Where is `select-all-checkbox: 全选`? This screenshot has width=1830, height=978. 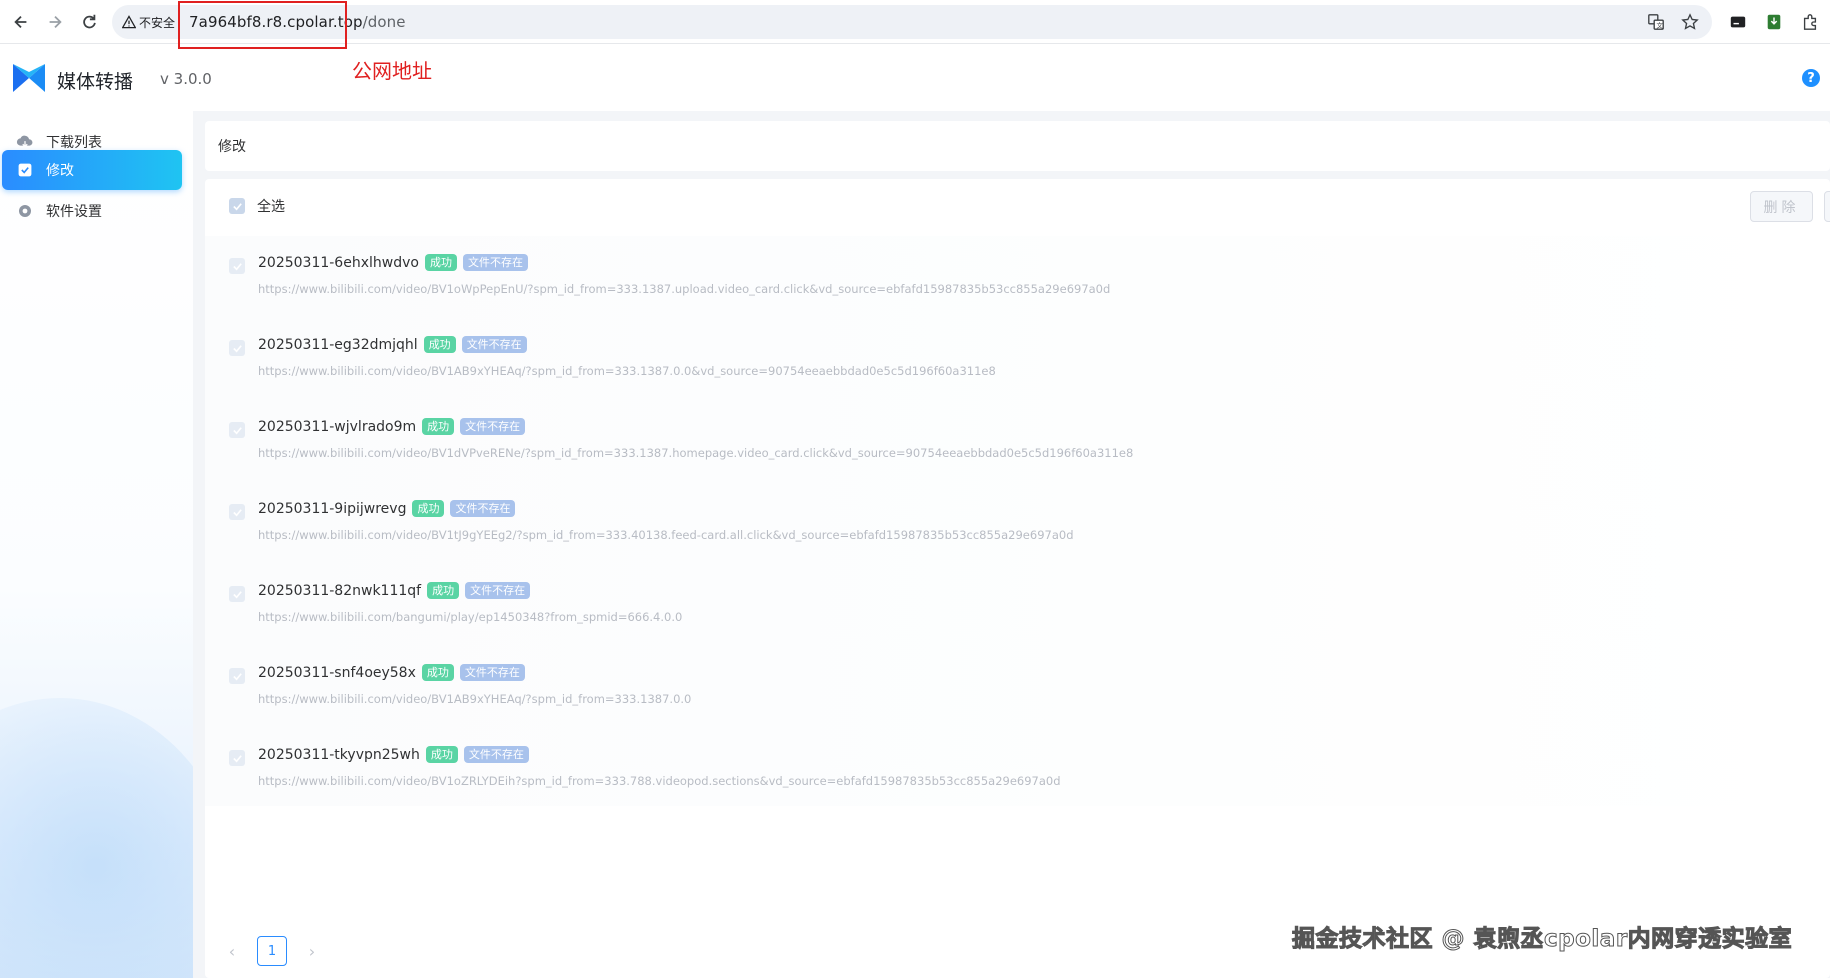 select-all-checkbox: 全选 is located at coordinates (257, 206).